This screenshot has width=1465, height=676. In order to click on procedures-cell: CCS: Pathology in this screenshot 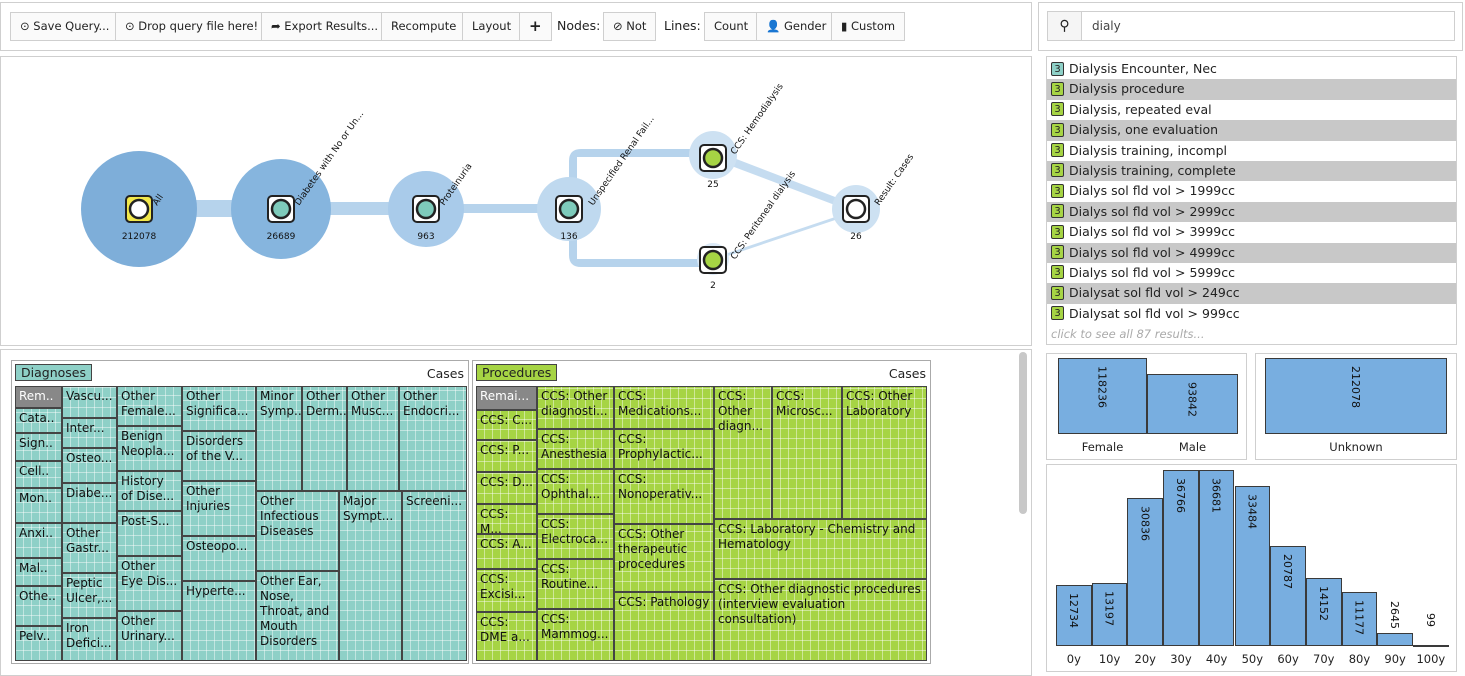, I will do `click(664, 626)`.